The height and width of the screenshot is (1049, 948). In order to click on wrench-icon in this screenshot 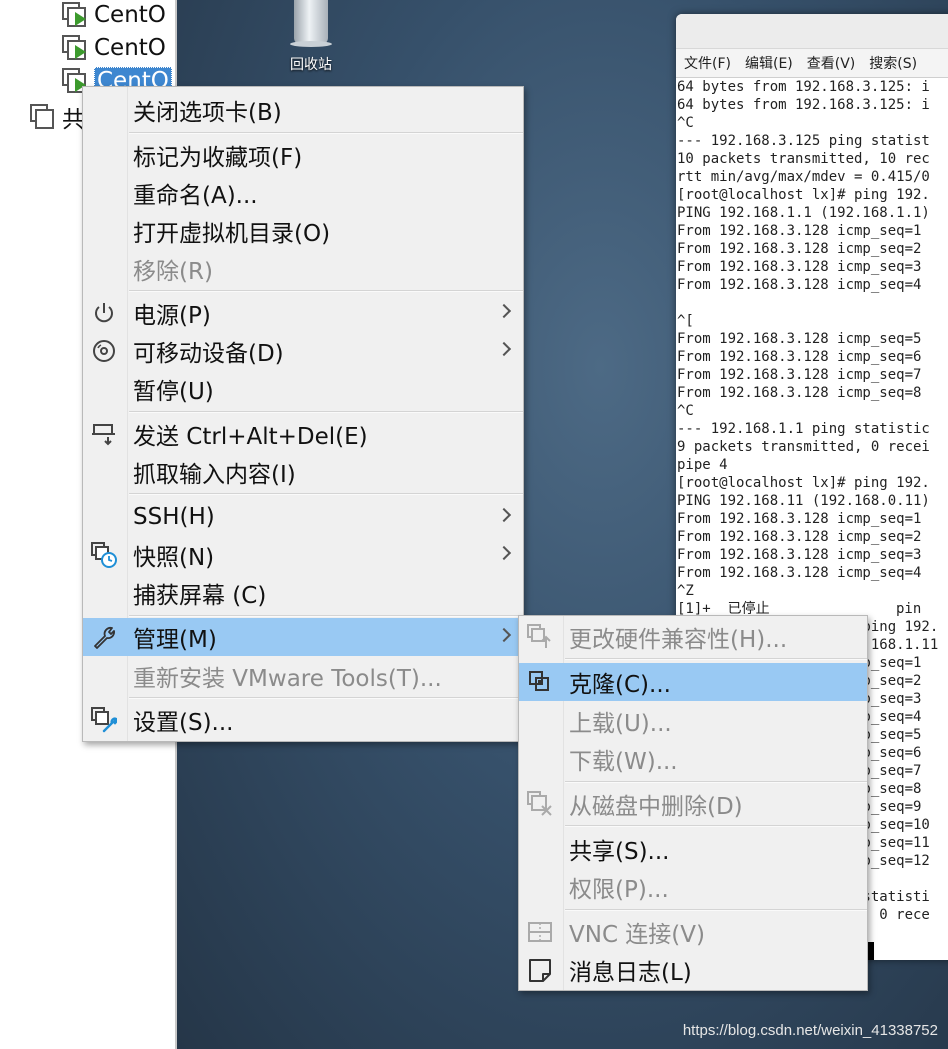, I will do `click(104, 637)`.